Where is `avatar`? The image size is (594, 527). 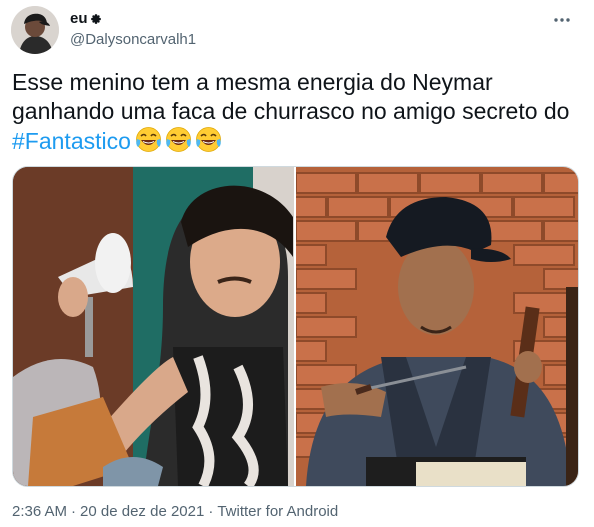
avatar is located at coordinates (35, 30).